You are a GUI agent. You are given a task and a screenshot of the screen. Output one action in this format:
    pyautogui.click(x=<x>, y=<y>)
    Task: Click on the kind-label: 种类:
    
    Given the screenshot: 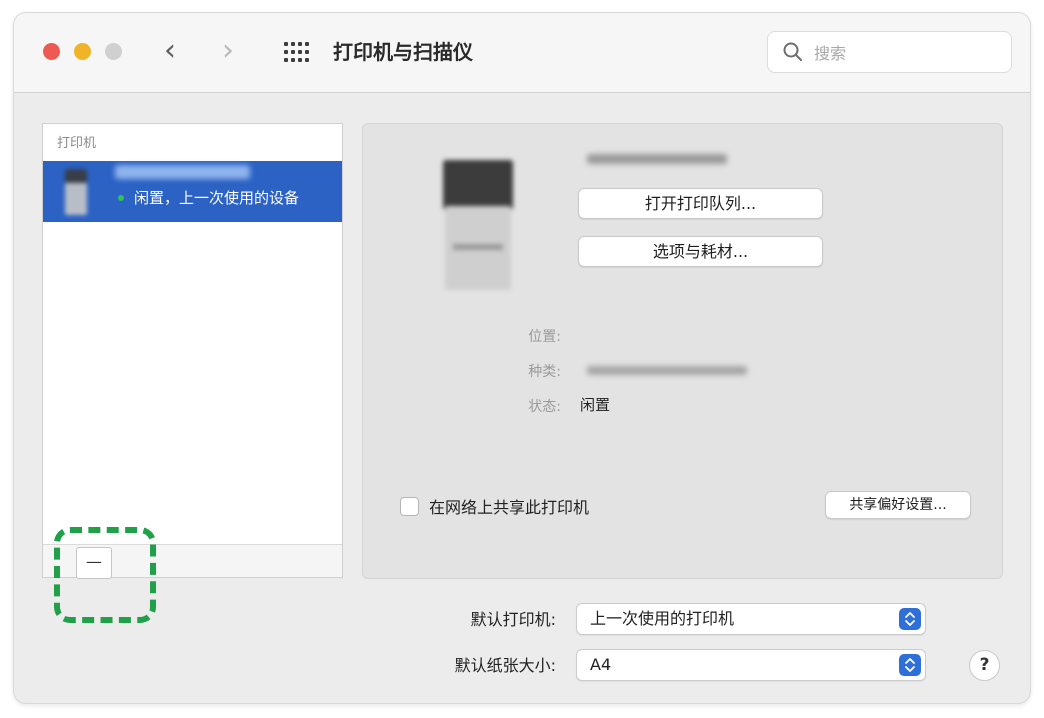 What is the action you would take?
    pyautogui.click(x=544, y=372)
    